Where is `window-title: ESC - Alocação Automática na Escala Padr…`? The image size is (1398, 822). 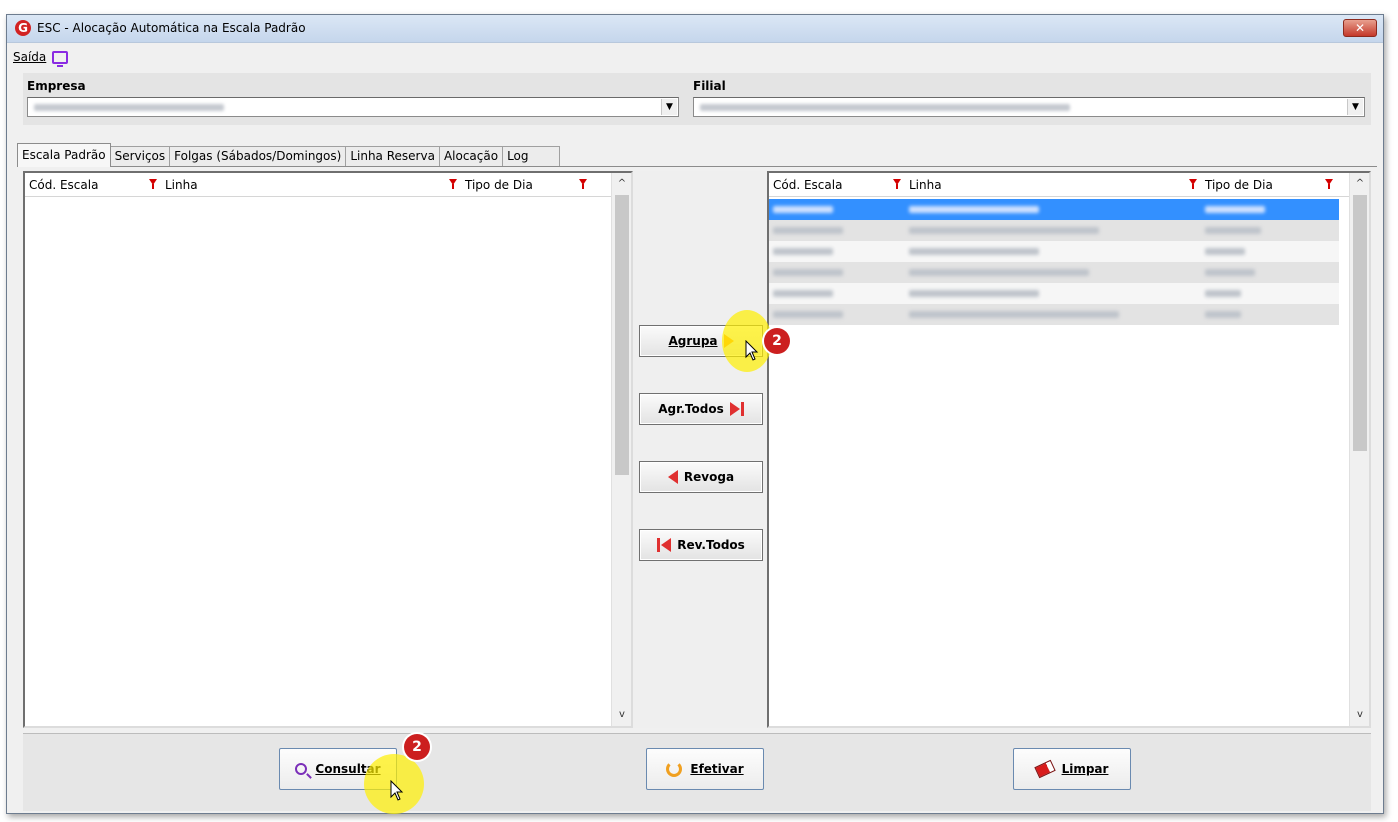 window-title: ESC - Alocação Automática na Escala Padr… is located at coordinates (171, 28).